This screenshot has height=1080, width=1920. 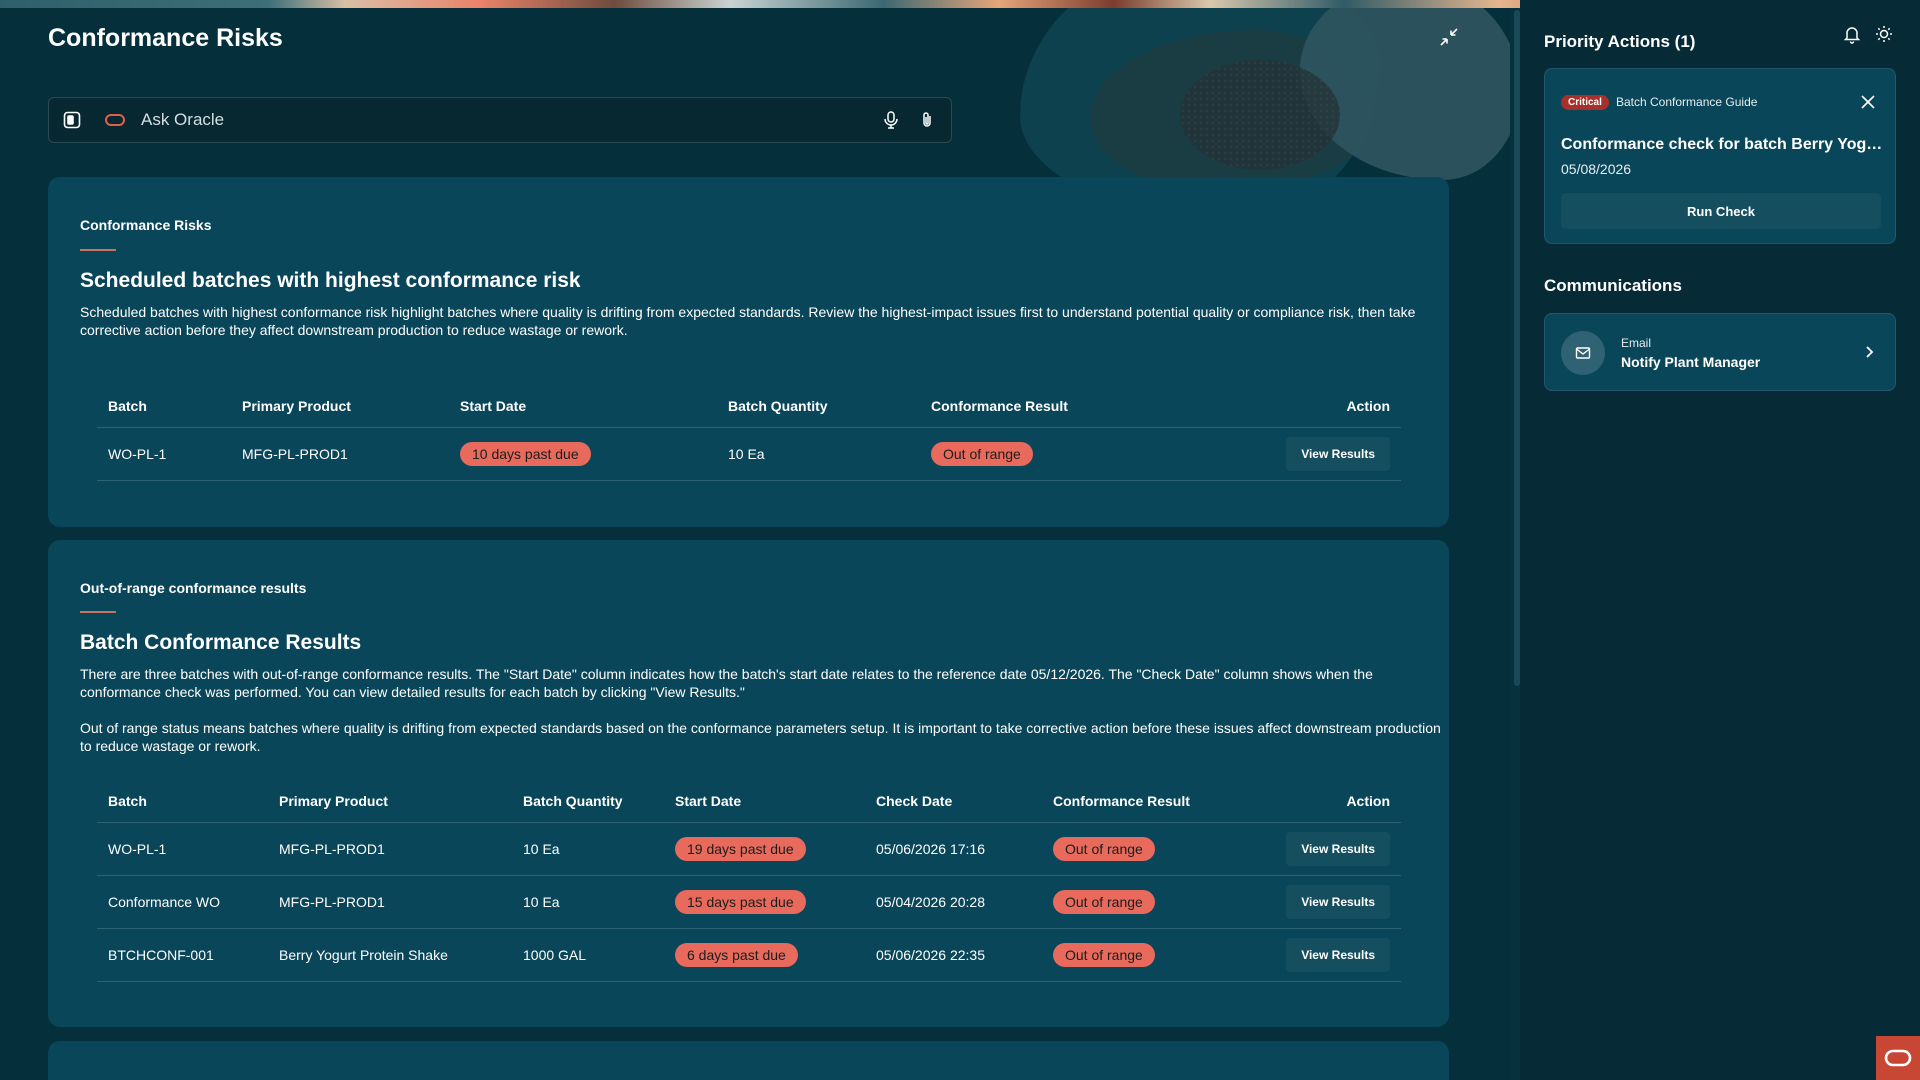 What do you see at coordinates (146, 225) in the screenshot?
I see `card-eyebrow: Conformance Risks` at bounding box center [146, 225].